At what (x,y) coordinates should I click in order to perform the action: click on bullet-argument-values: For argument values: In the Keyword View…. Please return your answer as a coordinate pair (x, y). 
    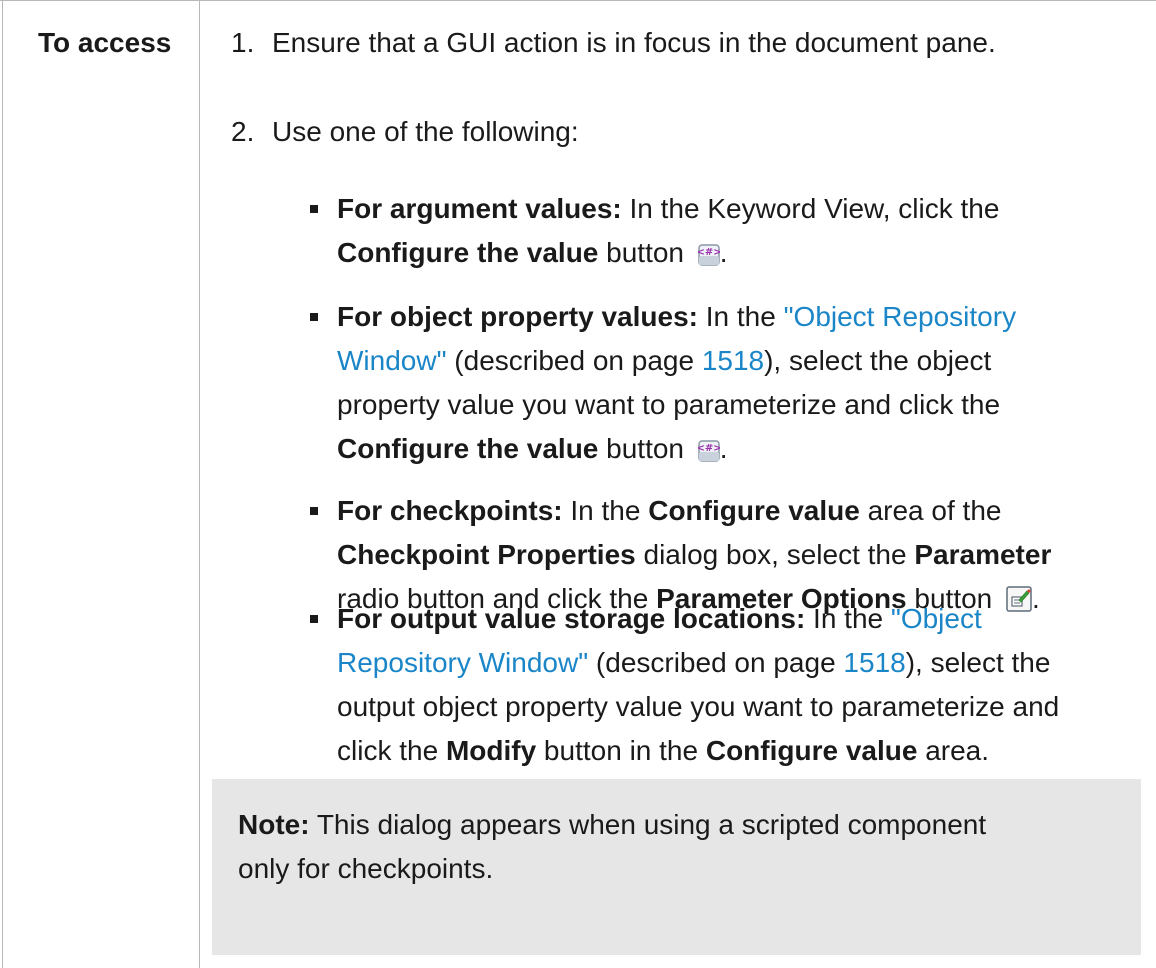
    Looking at the image, I should click on (737, 233).